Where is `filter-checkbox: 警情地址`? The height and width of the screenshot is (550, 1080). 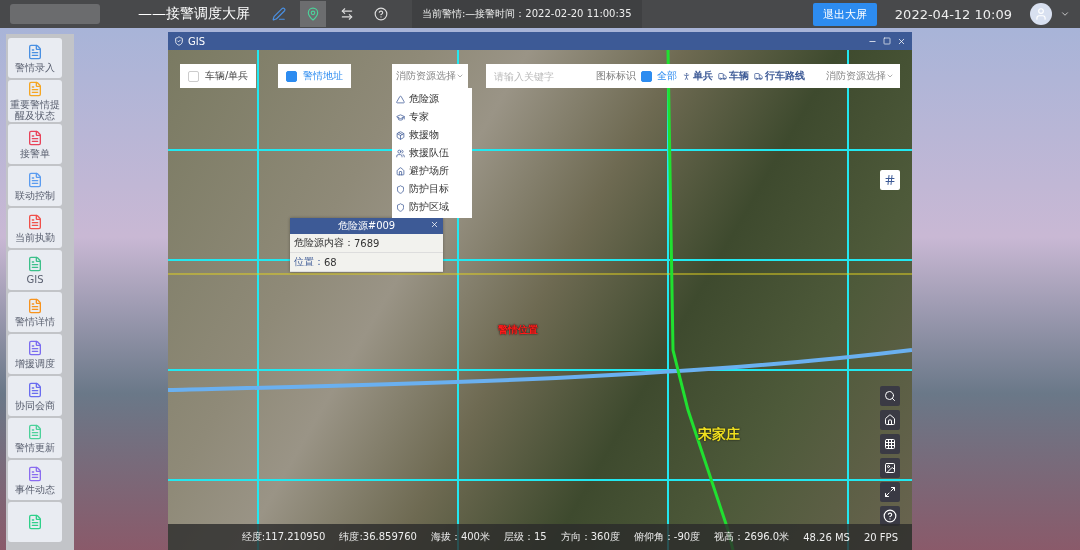
filter-checkbox: 警情地址 is located at coordinates (314, 76).